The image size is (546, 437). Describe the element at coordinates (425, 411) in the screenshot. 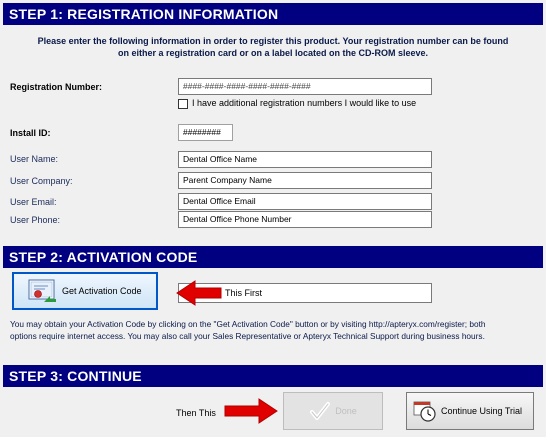

I see `clock-icon` at that location.